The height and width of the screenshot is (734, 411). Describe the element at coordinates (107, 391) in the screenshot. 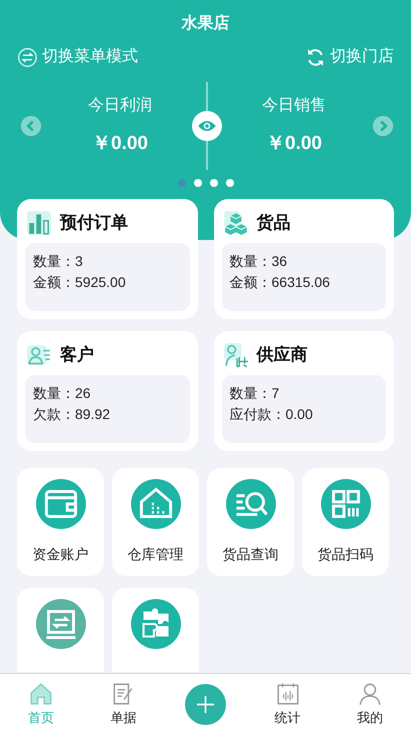

I see `summary-card: 客户 数量：26 欠款：89.92` at that location.